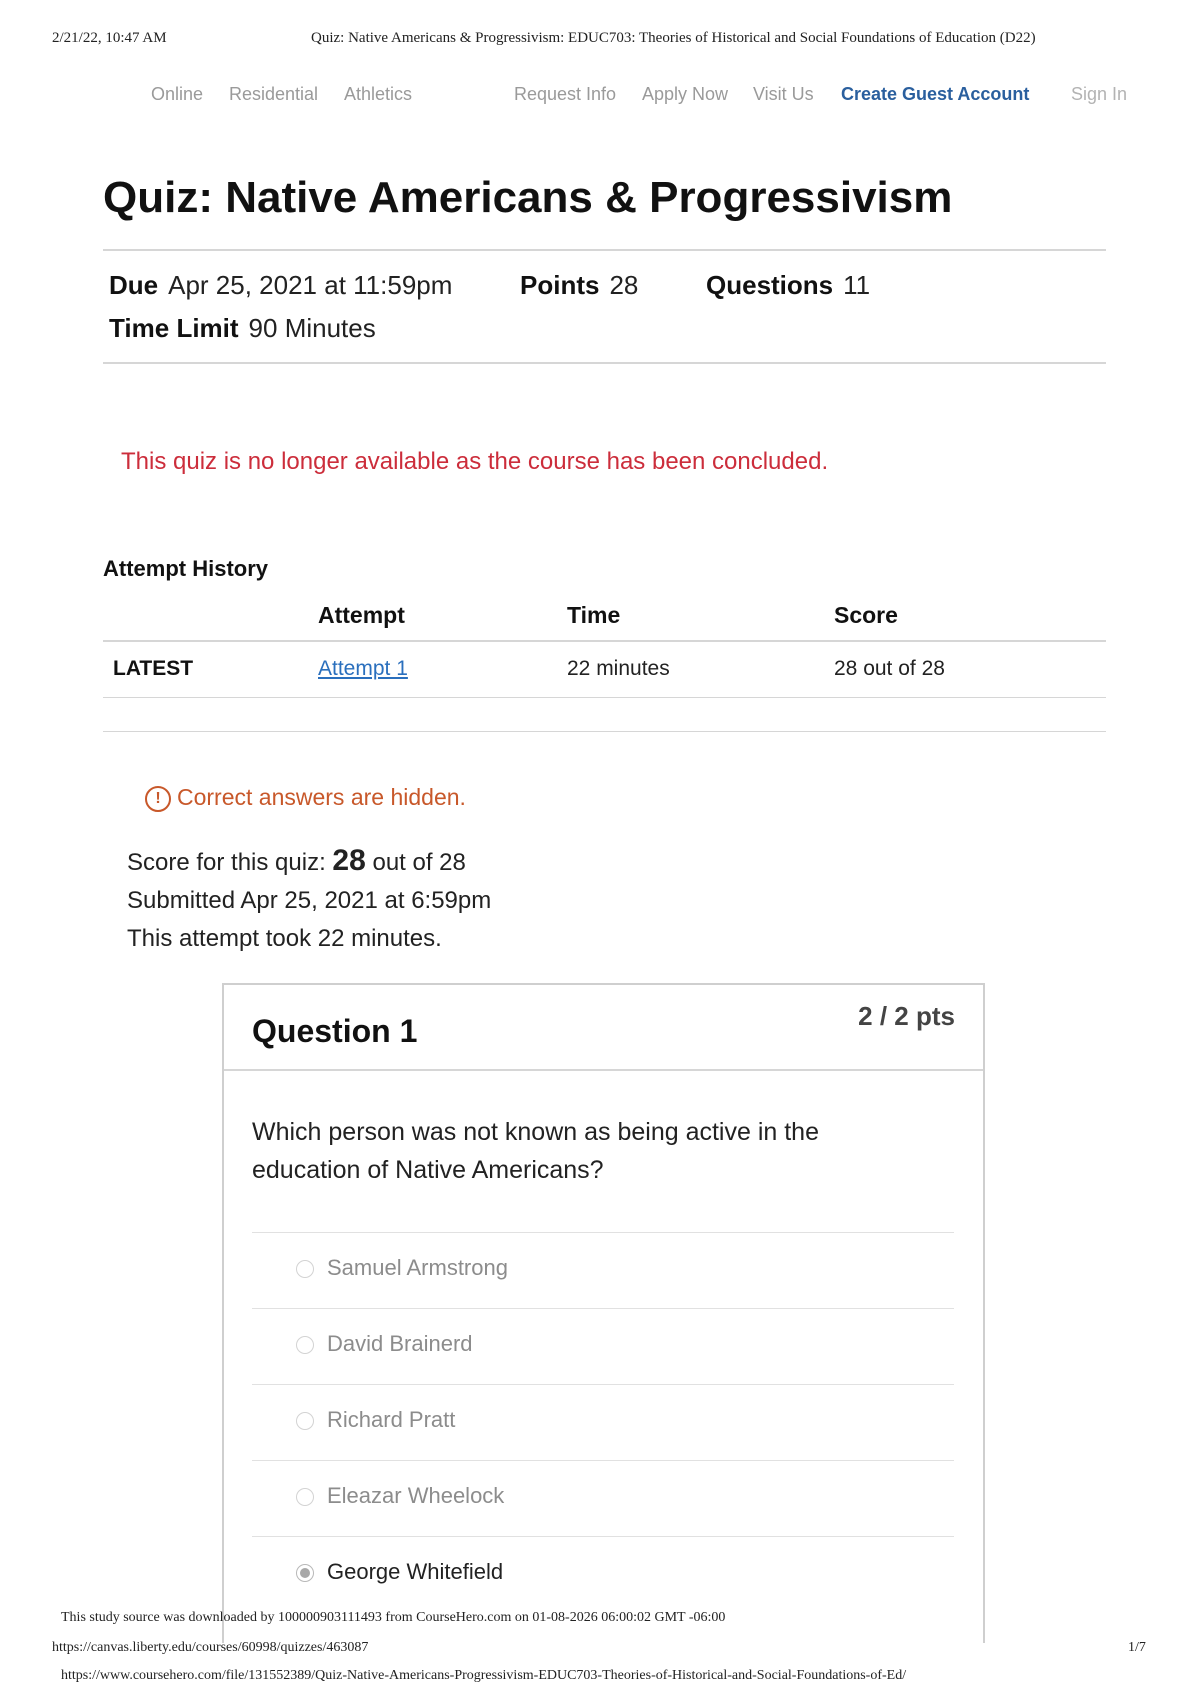 This screenshot has height=1700, width=1200. What do you see at coordinates (309, 900) in the screenshot?
I see `submitted-line: Submitted Apr 25, 2021 at 6:59pm` at bounding box center [309, 900].